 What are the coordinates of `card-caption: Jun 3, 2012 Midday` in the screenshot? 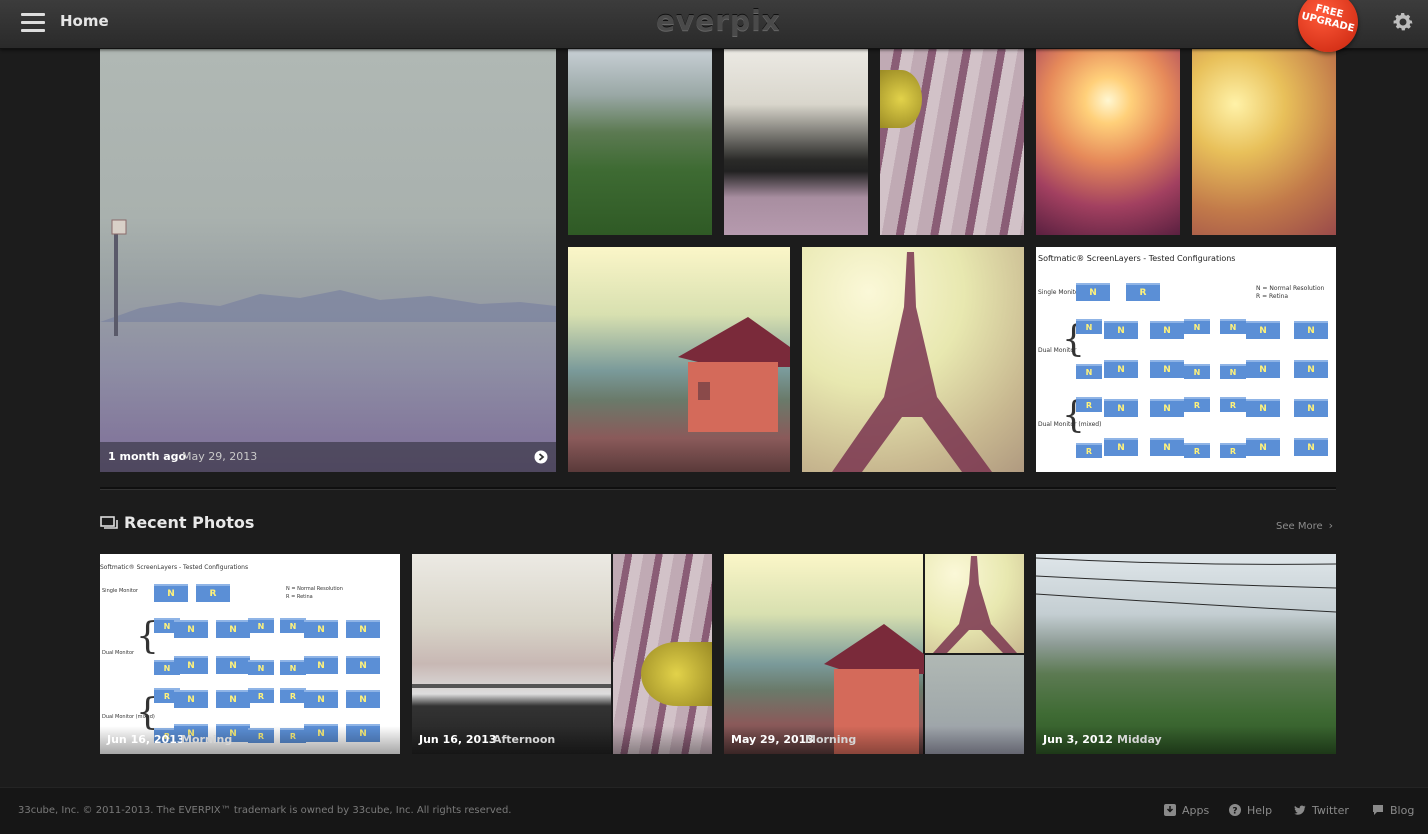 It's located at (1186, 740).